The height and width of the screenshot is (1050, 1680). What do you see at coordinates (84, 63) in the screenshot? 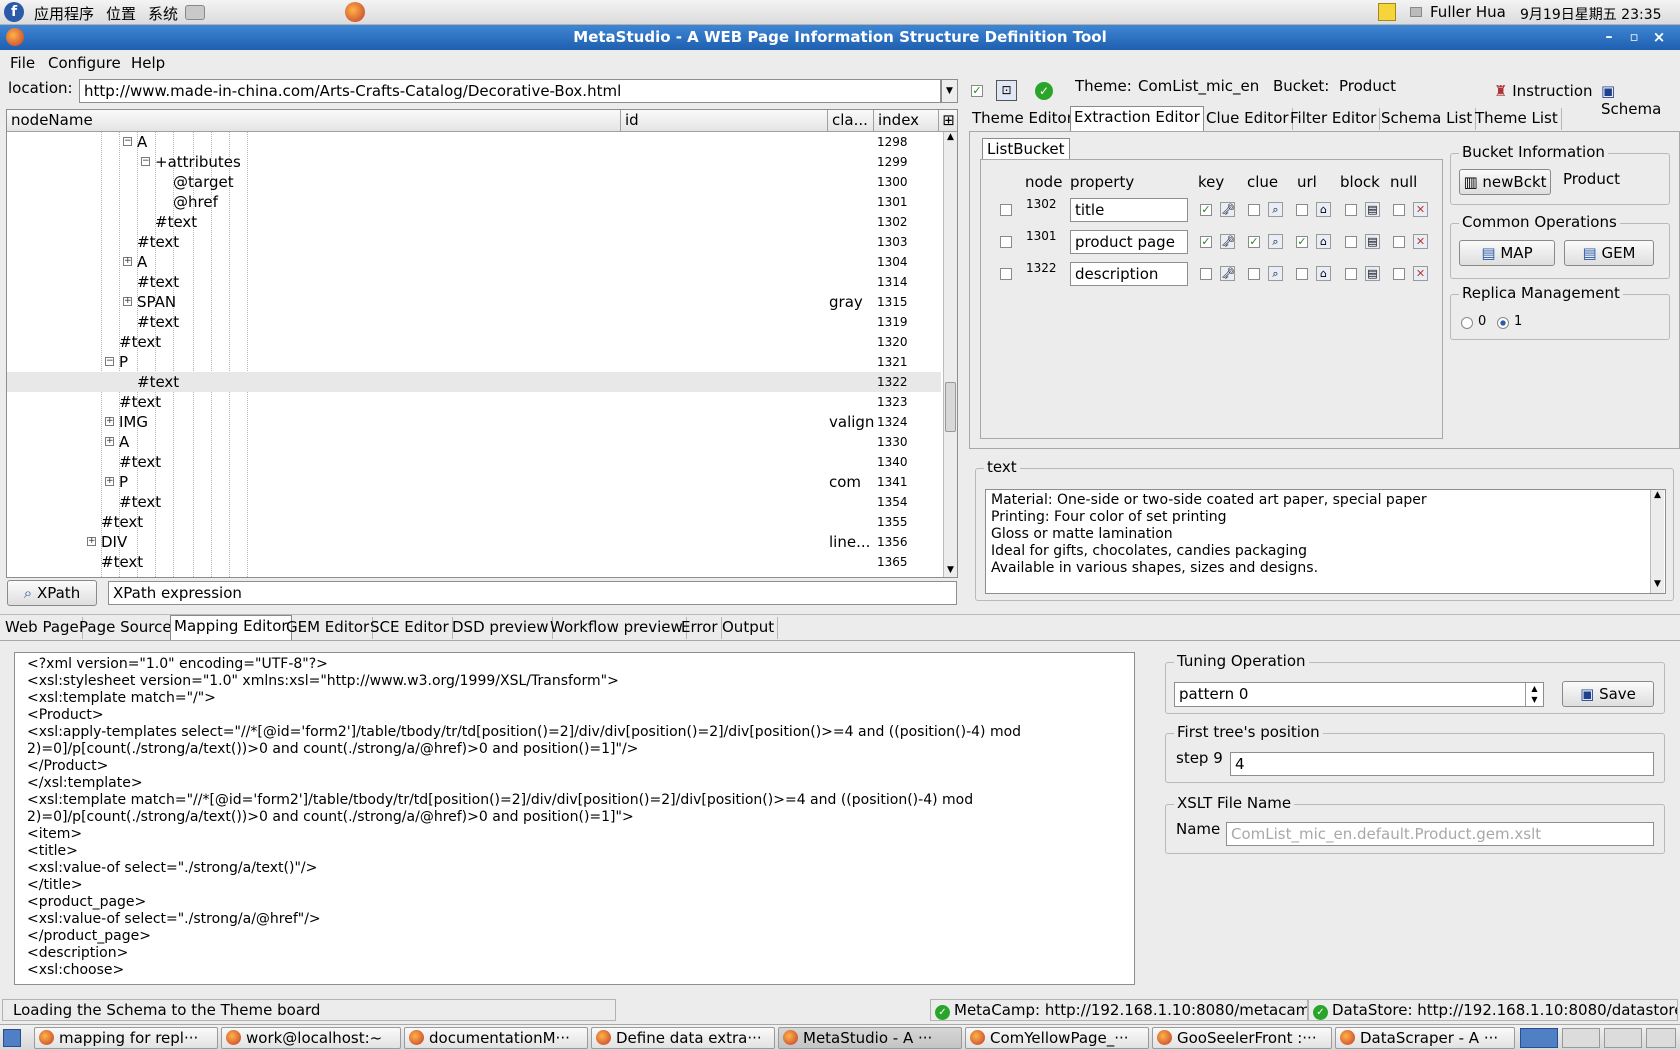
I see `menu-configure: Configure` at bounding box center [84, 63].